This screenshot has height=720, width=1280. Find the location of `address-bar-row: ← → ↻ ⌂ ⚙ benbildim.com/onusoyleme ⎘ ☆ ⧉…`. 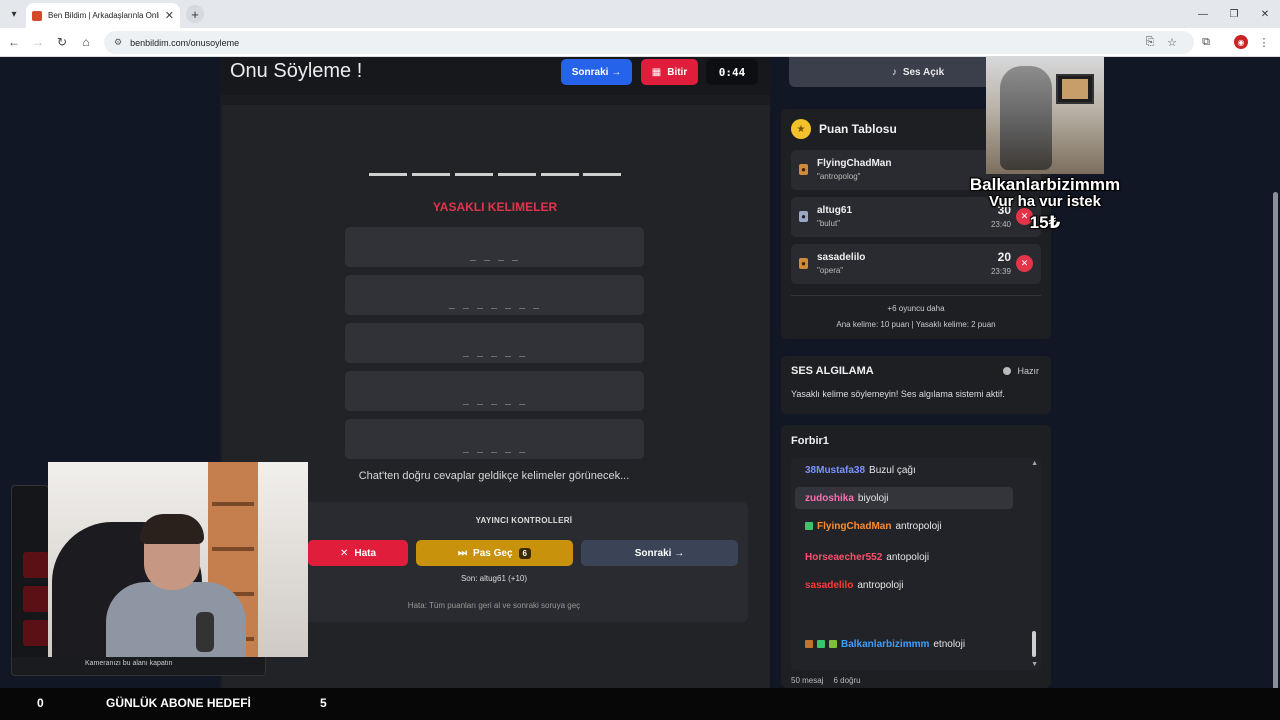

address-bar-row: ← → ↻ ⌂ ⚙ benbildim.com/onusoyleme ⎘ ☆ ⧉… is located at coordinates (640, 42).